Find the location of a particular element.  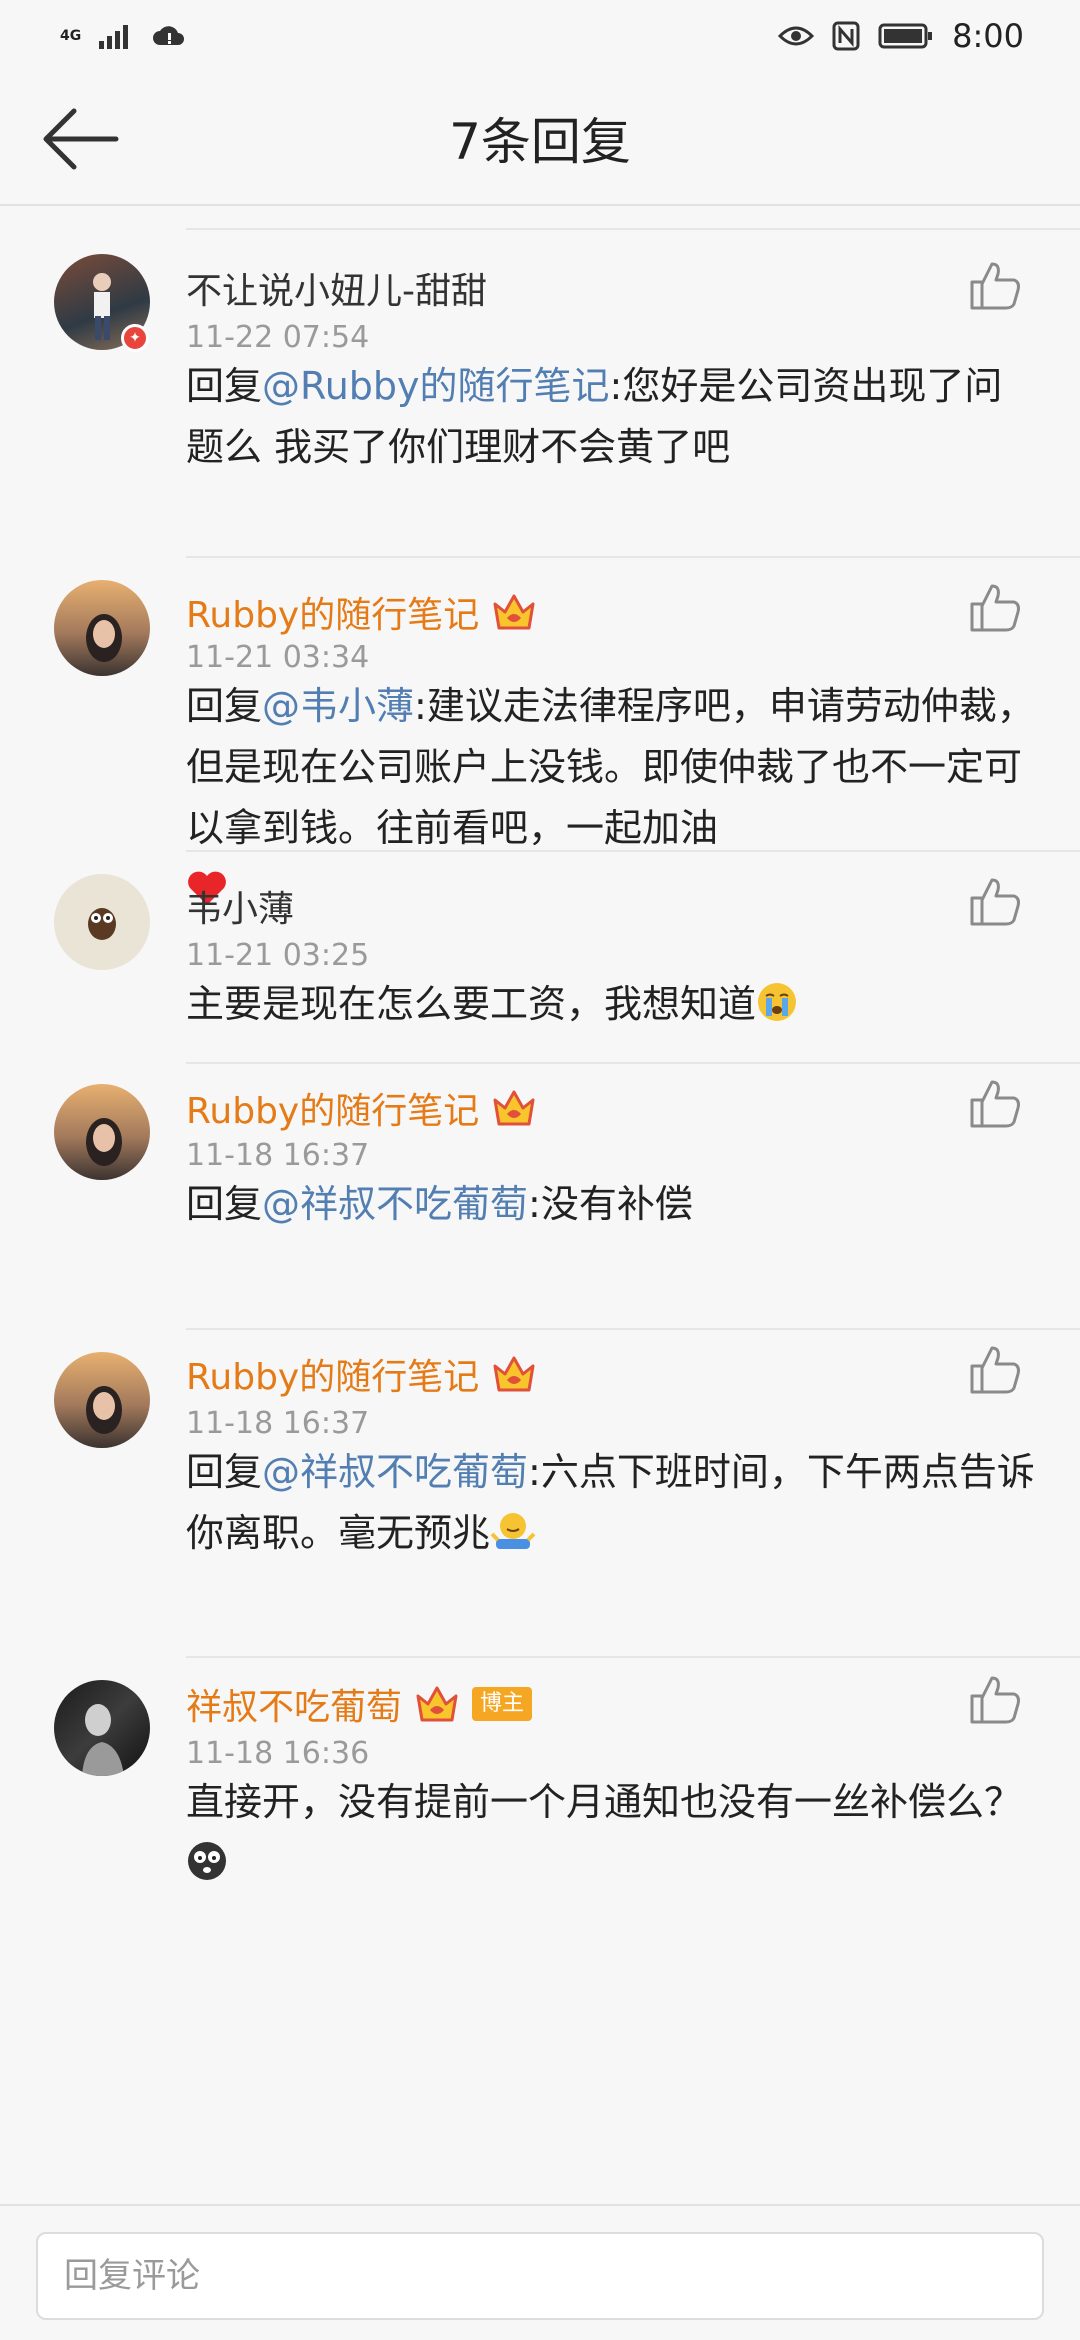

mention-link: @韦小薄 is located at coordinates (338, 706).